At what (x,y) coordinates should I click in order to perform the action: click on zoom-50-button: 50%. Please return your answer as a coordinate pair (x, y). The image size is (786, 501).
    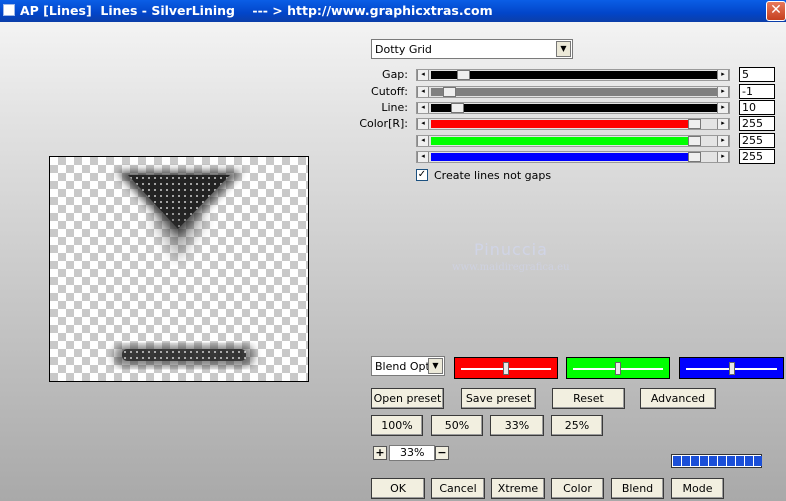
    Looking at the image, I should click on (457, 425).